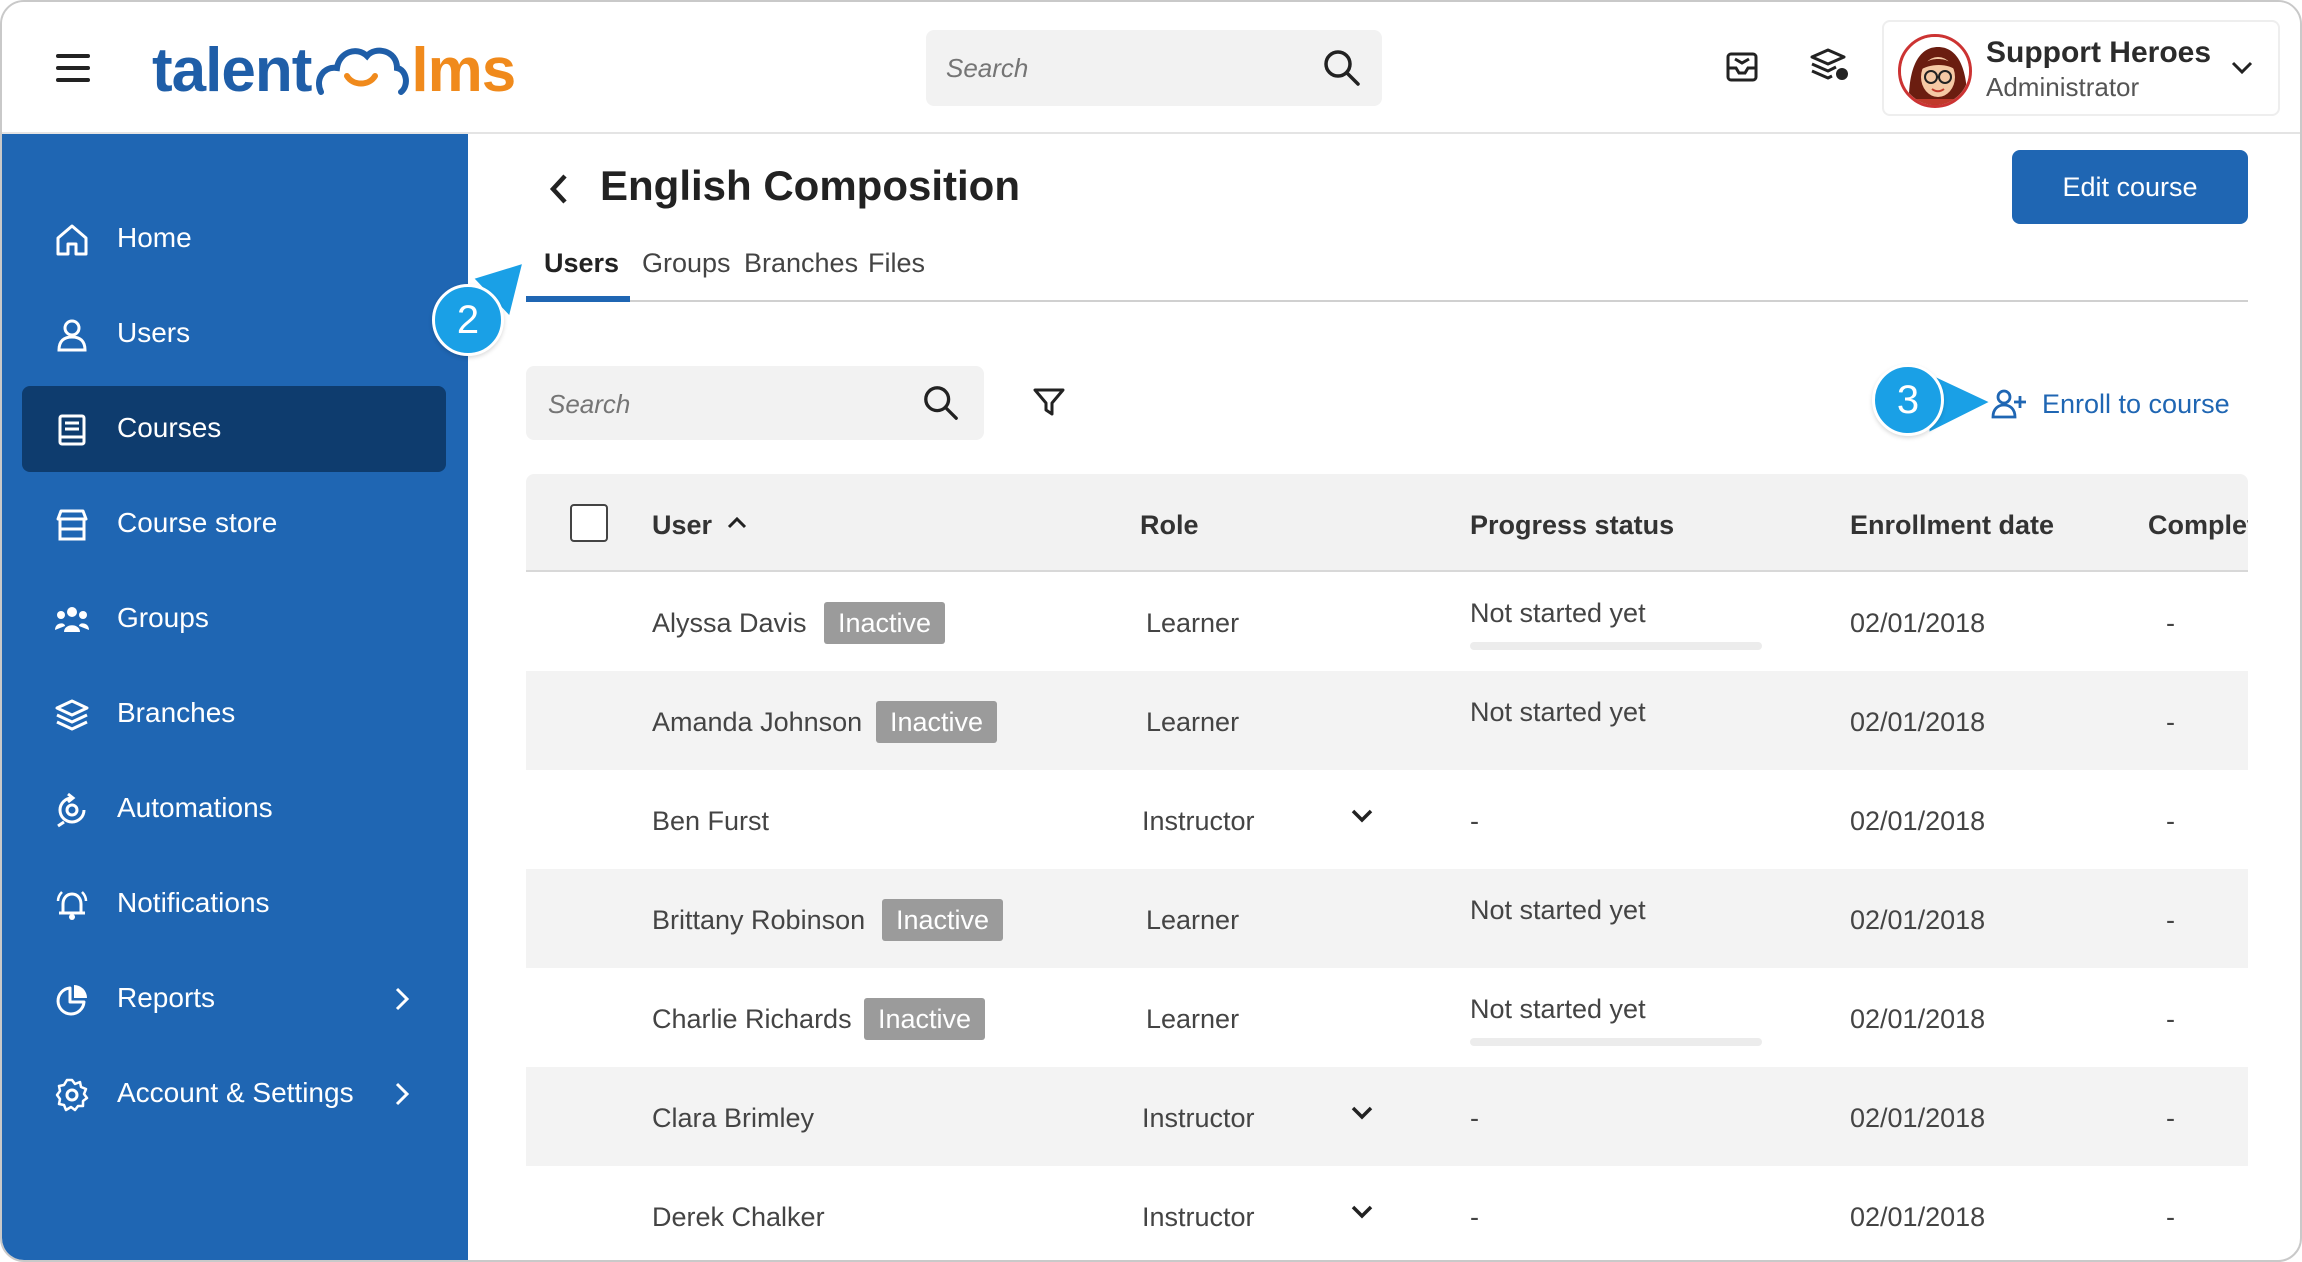 The image size is (2302, 1262). I want to click on page-title: English Composition, so click(810, 185).